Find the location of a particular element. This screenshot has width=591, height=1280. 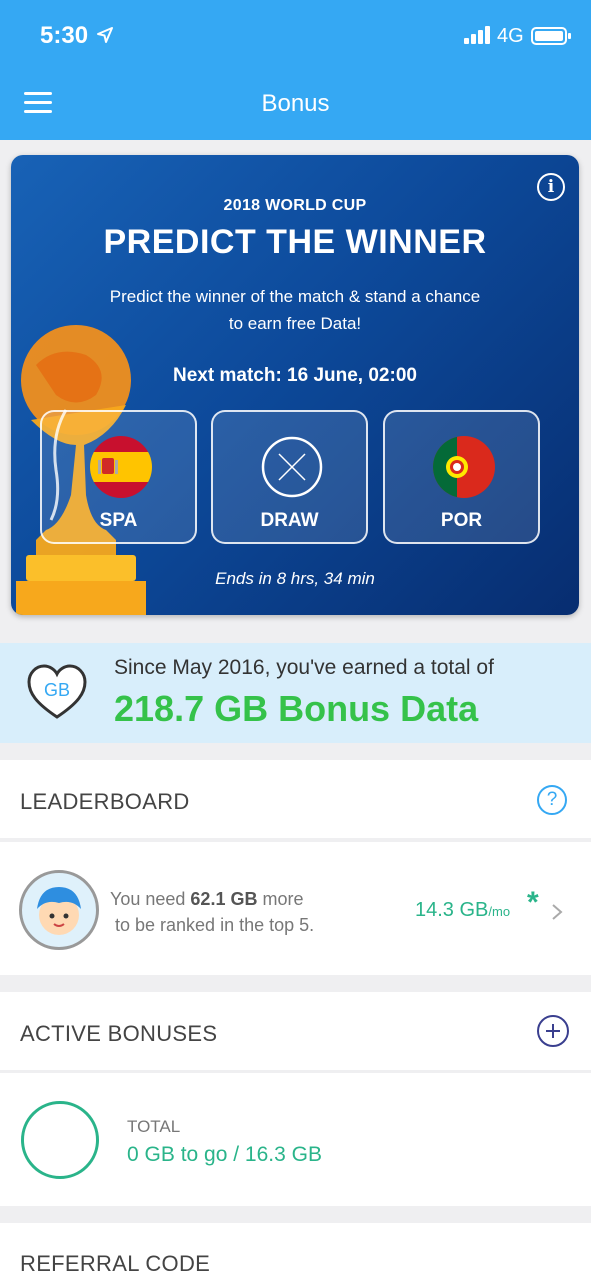

choice-spain-button: SPA is located at coordinates (118, 477).